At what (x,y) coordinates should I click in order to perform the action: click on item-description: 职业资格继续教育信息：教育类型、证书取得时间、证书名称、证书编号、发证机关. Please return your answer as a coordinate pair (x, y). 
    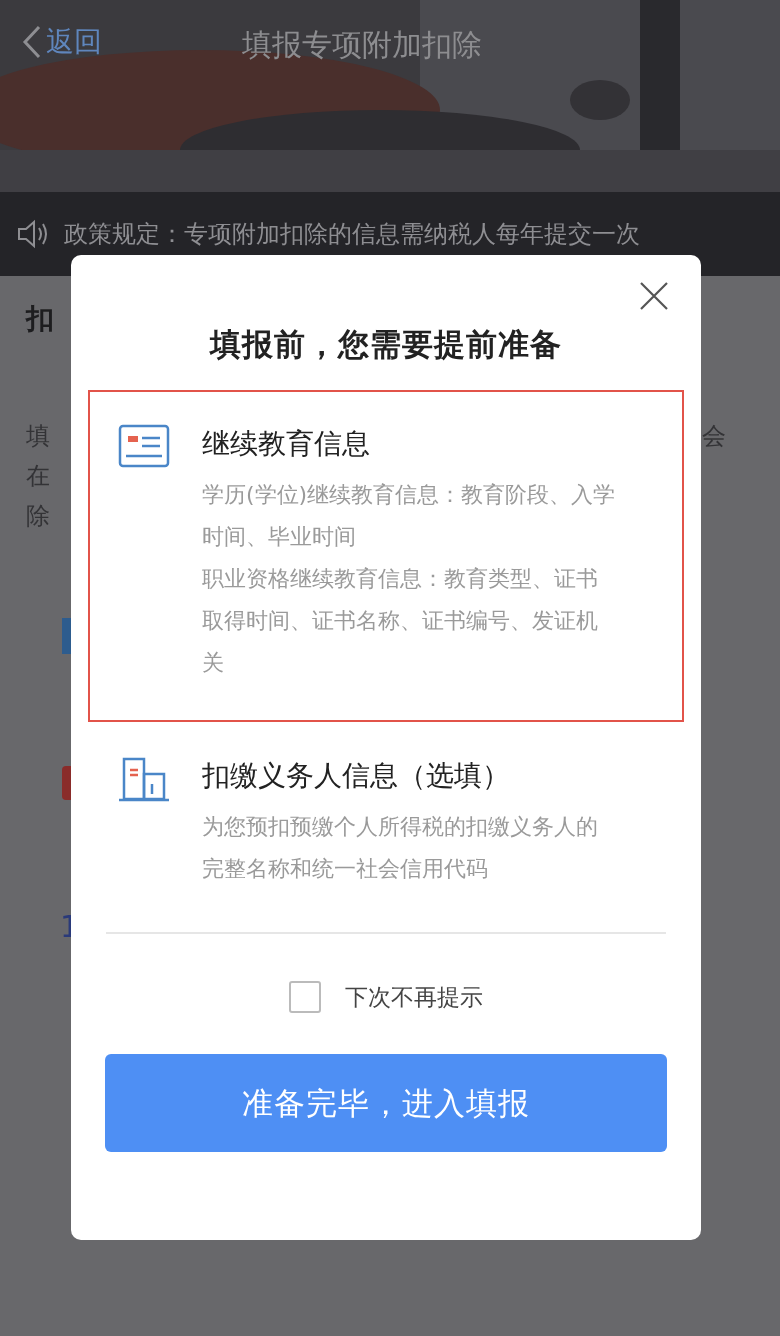
    Looking at the image, I should click on (400, 620).